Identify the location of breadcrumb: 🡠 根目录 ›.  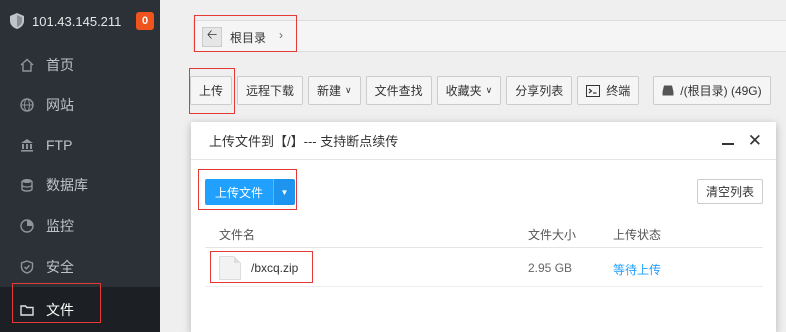
(489, 36).